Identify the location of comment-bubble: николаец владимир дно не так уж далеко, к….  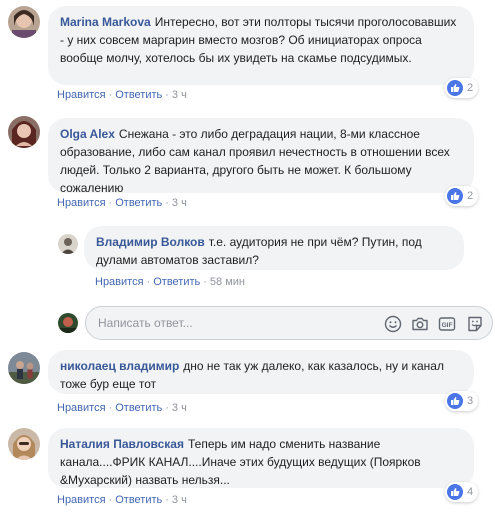
(261, 372).